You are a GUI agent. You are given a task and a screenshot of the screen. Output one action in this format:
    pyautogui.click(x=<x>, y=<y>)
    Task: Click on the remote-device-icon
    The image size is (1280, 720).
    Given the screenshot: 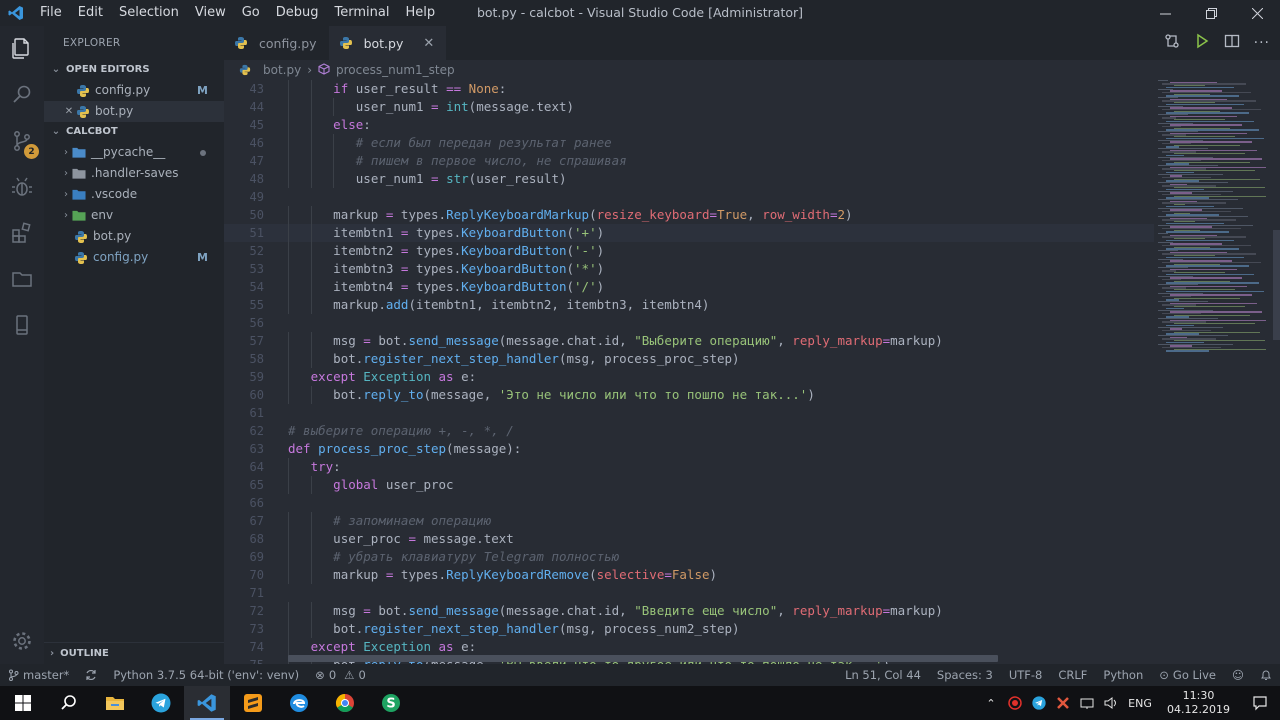 What is the action you would take?
    pyautogui.click(x=22, y=325)
    